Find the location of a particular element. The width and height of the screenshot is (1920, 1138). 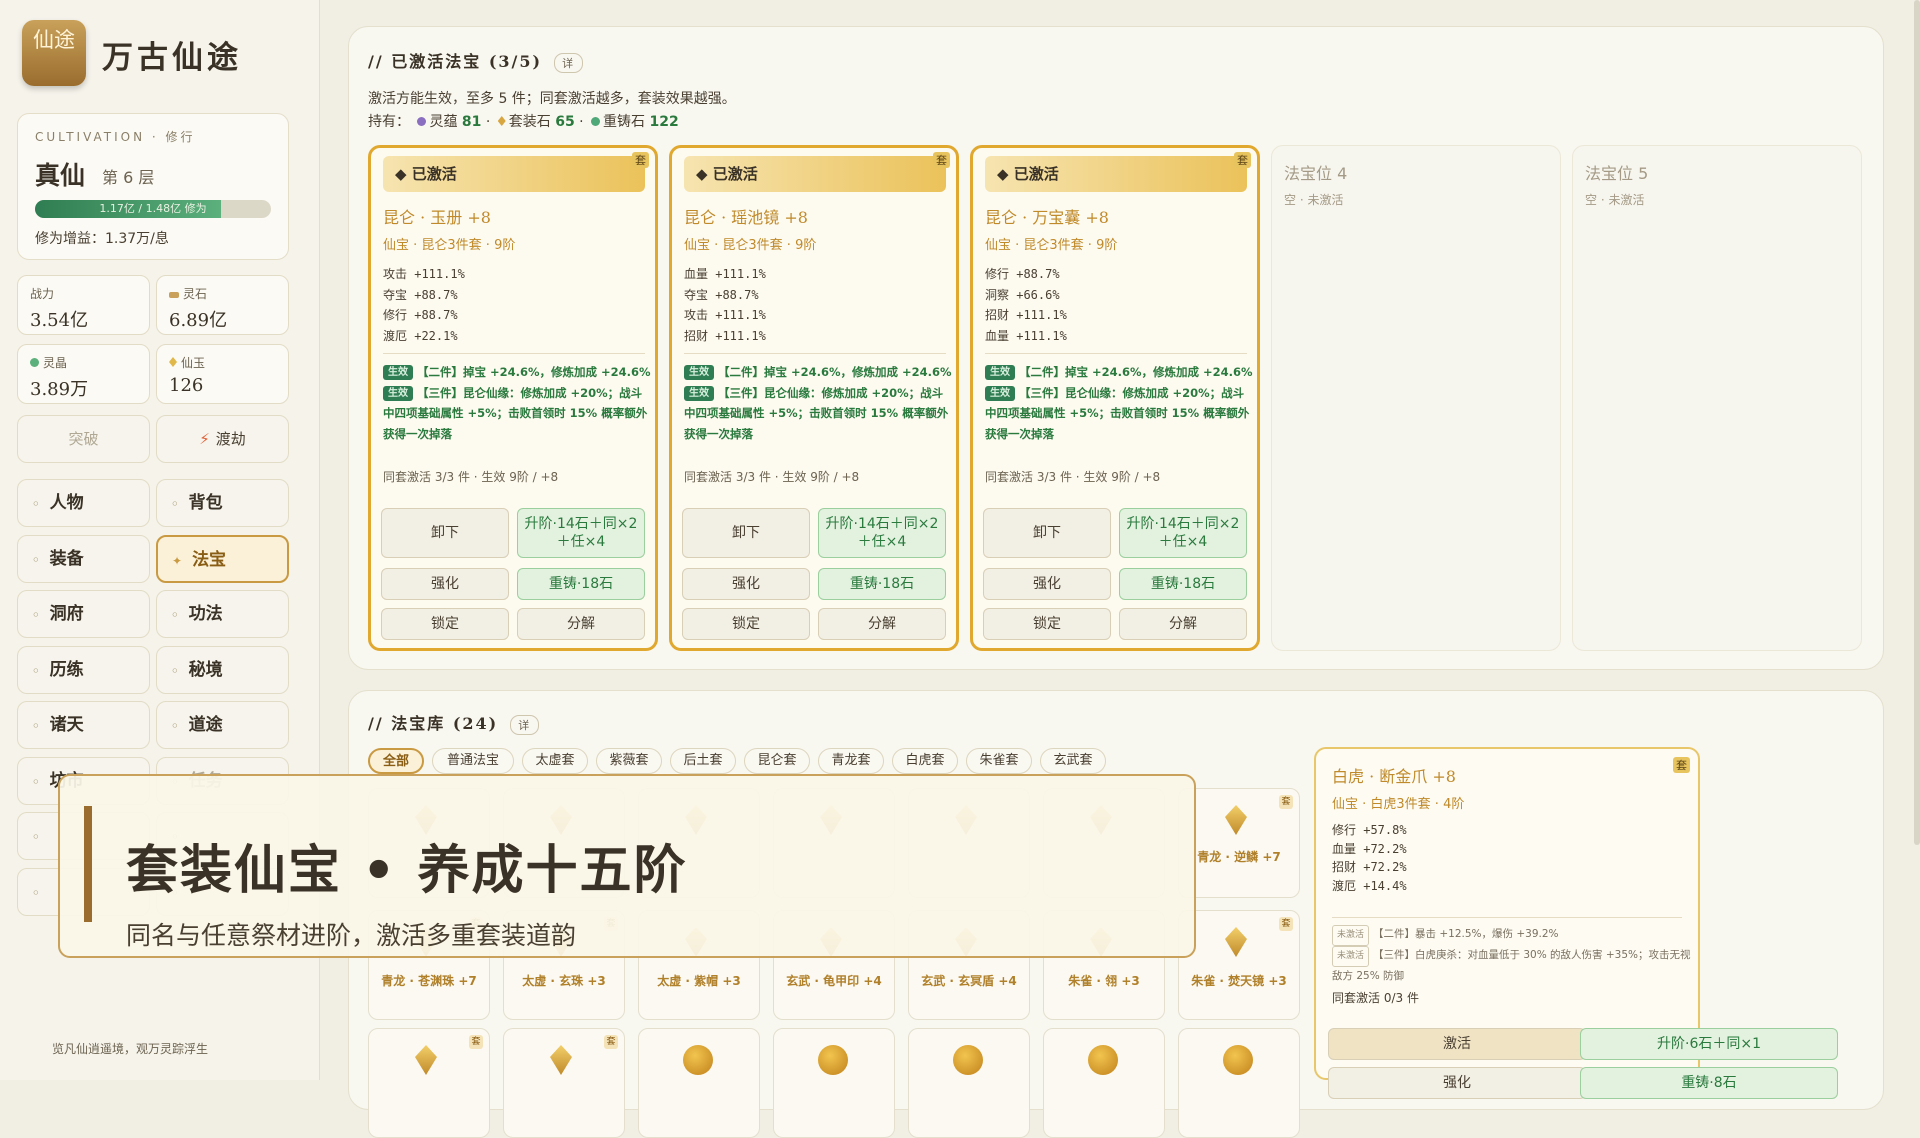

empty-treasure-slot-4: 法宝位 4 空 · 未激活 is located at coordinates (1416, 398).